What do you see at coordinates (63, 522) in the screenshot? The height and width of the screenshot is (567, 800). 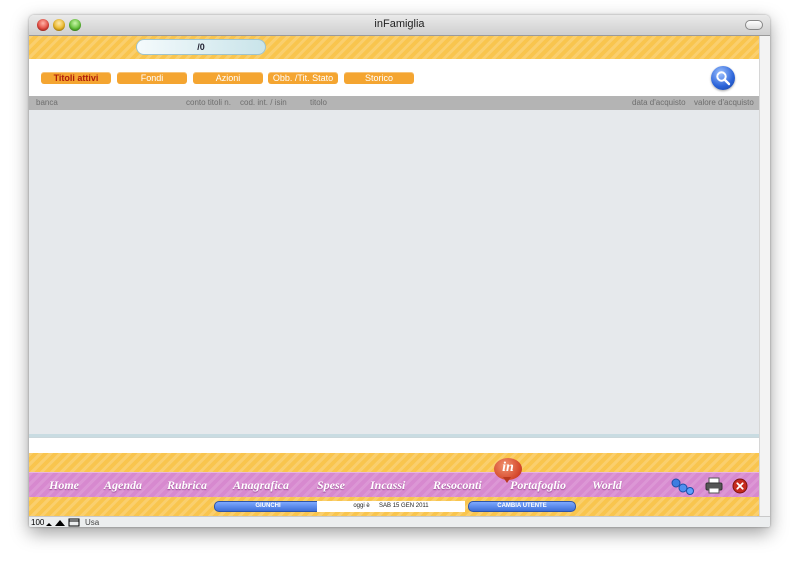 I see `zoom-controls-icon` at bounding box center [63, 522].